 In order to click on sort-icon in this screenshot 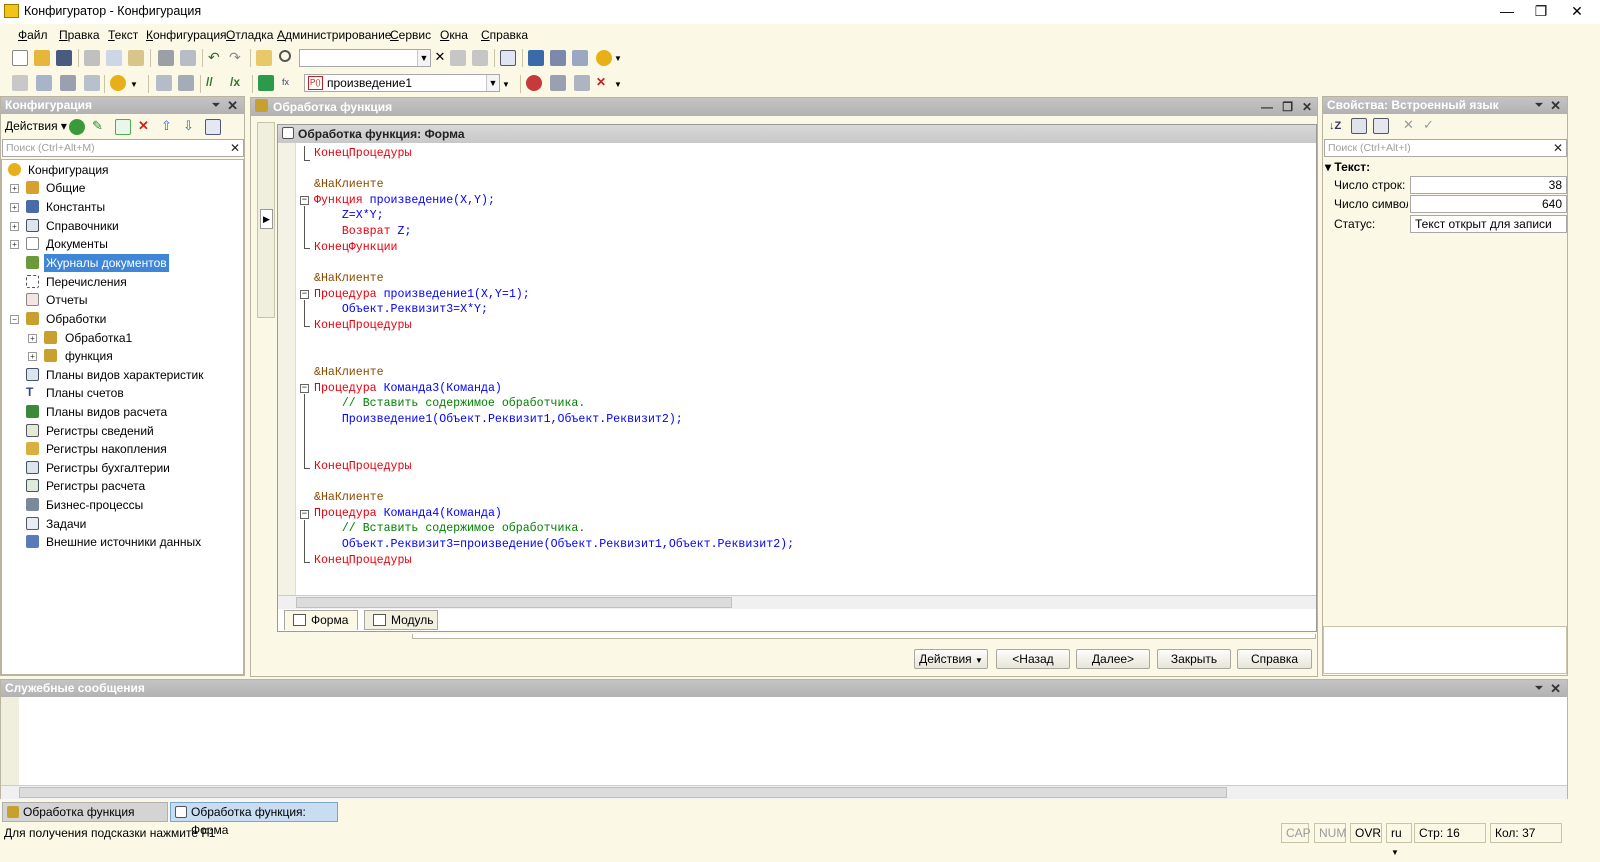, I will do `click(213, 127)`.